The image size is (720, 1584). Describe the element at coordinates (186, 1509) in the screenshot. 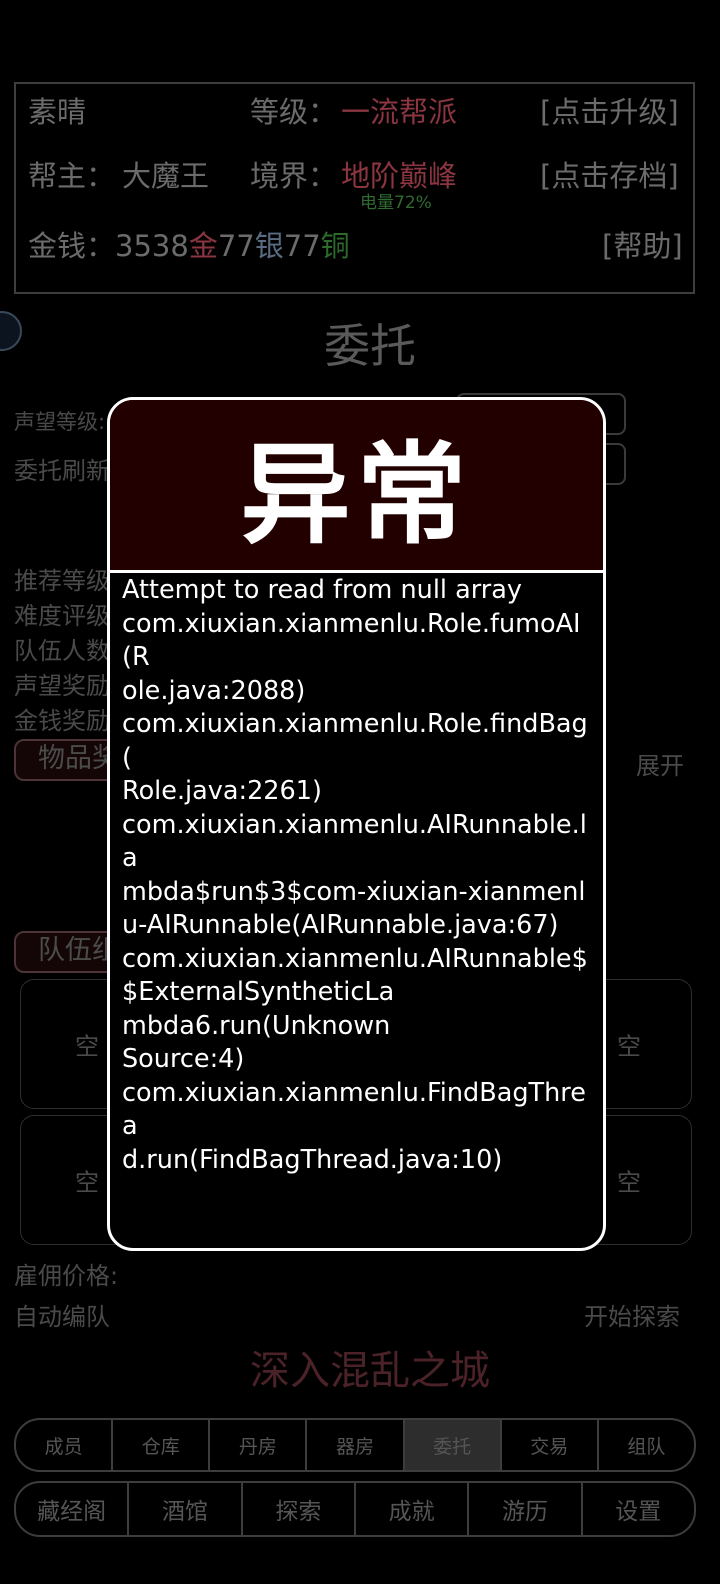

I see `secondary-tab: 酒馆` at that location.